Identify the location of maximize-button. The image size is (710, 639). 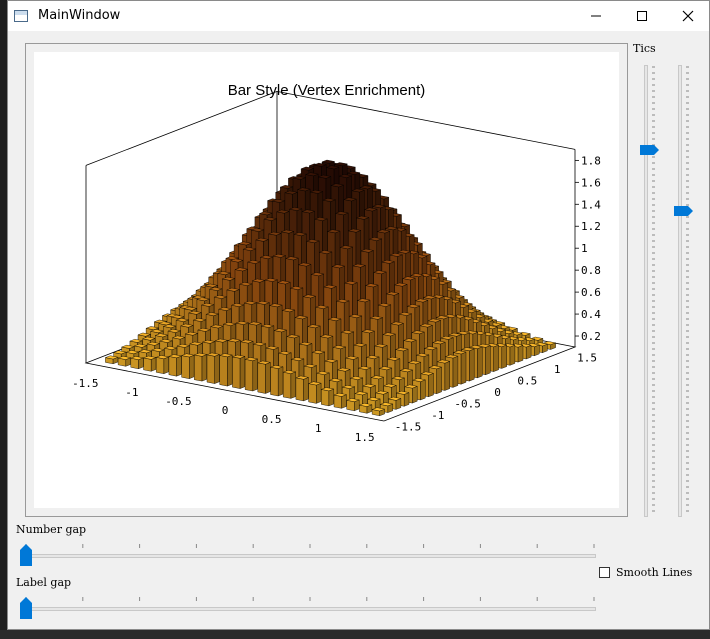
(642, 16).